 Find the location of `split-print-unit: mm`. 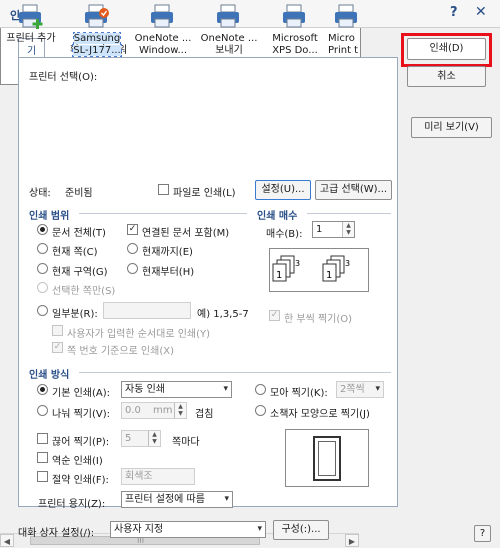

split-print-unit: mm is located at coordinates (163, 410).